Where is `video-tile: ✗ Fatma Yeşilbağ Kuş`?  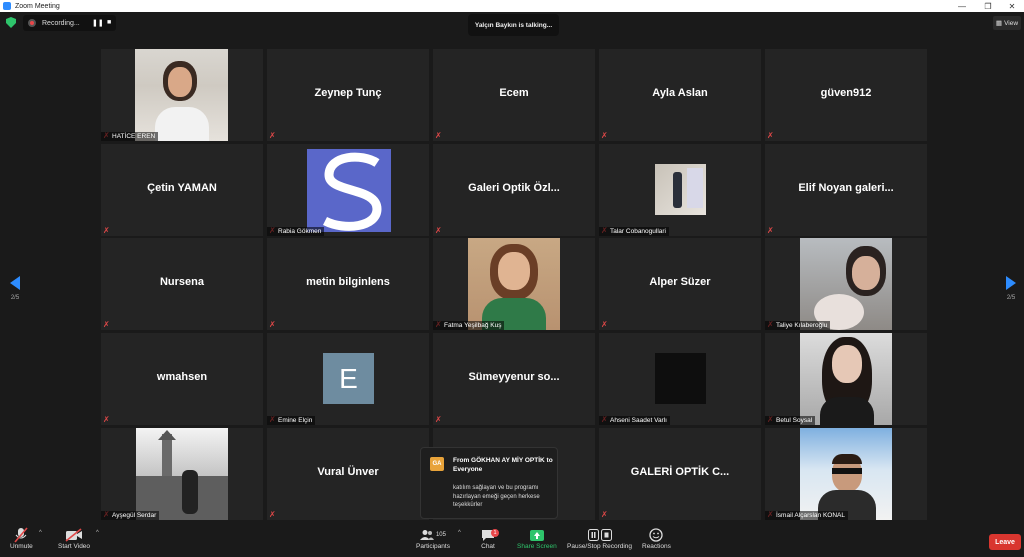 video-tile: ✗ Fatma Yeşilbağ Kuş is located at coordinates (514, 284).